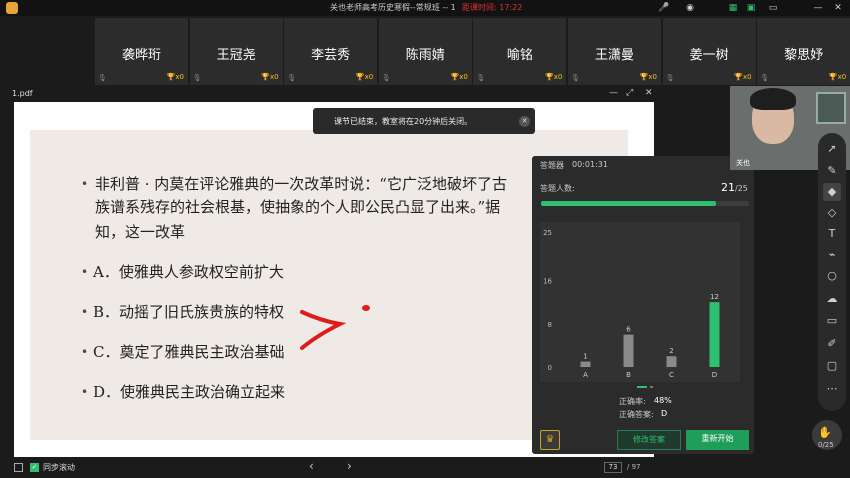 The image size is (850, 478). What do you see at coordinates (311, 466) in the screenshot?
I see `prev-page-button: ‹` at bounding box center [311, 466].